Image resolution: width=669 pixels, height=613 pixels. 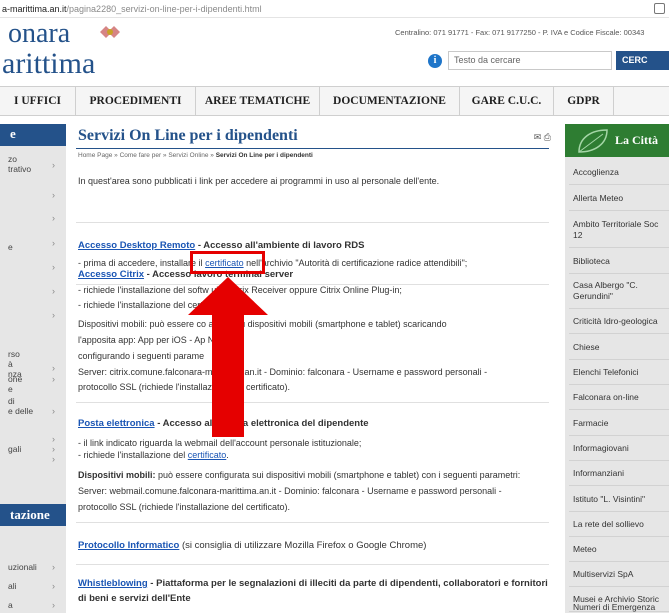 I want to click on page-title: Servizi On Line per i dipendenti, so click(x=188, y=135).